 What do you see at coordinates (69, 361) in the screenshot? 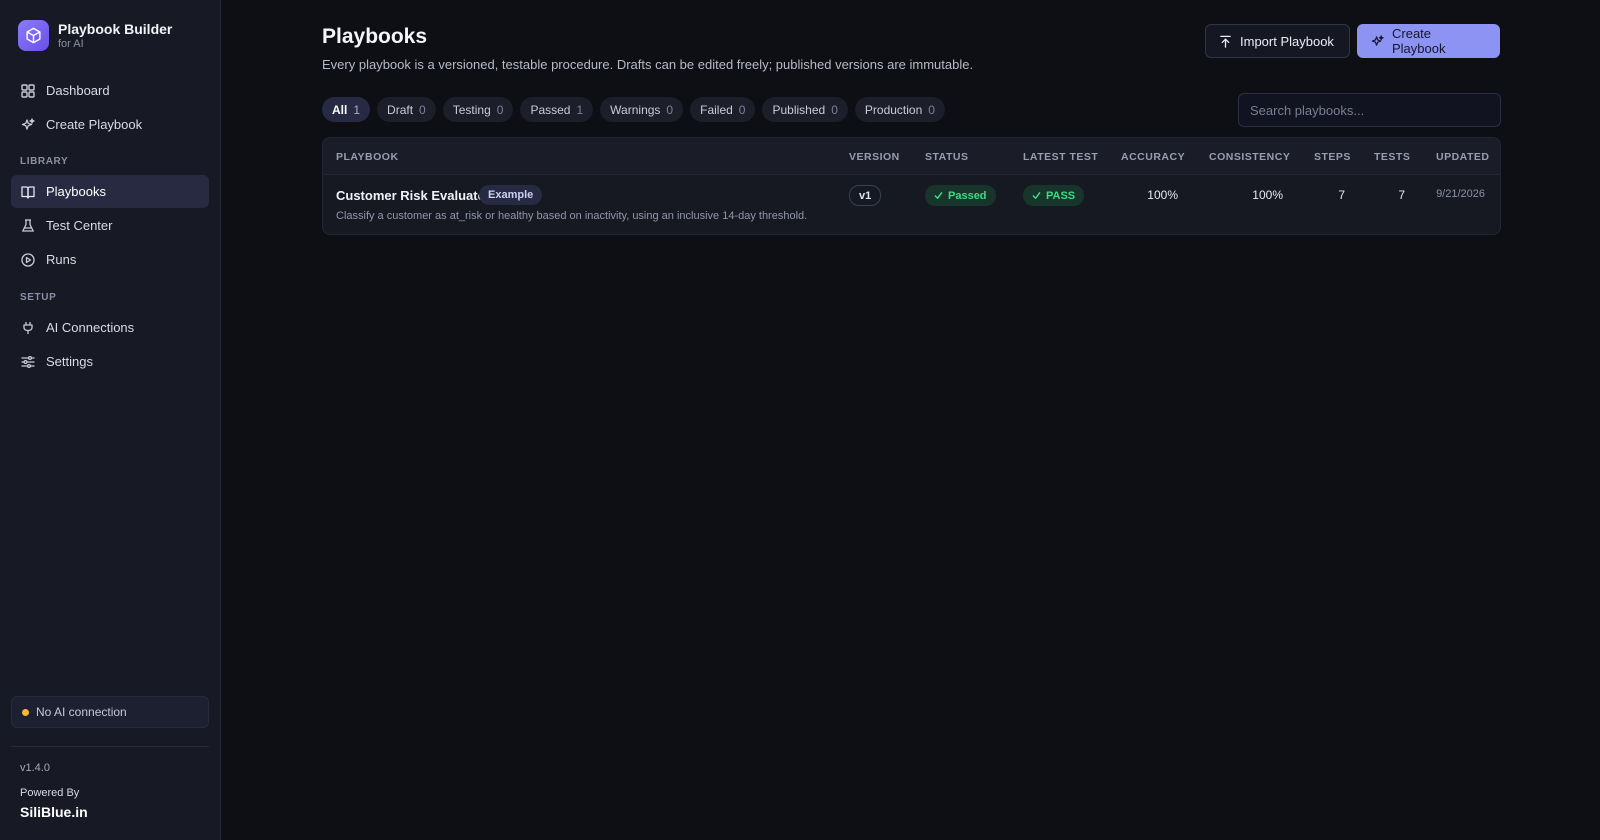
I see `sidebar-item-label: Settings` at bounding box center [69, 361].